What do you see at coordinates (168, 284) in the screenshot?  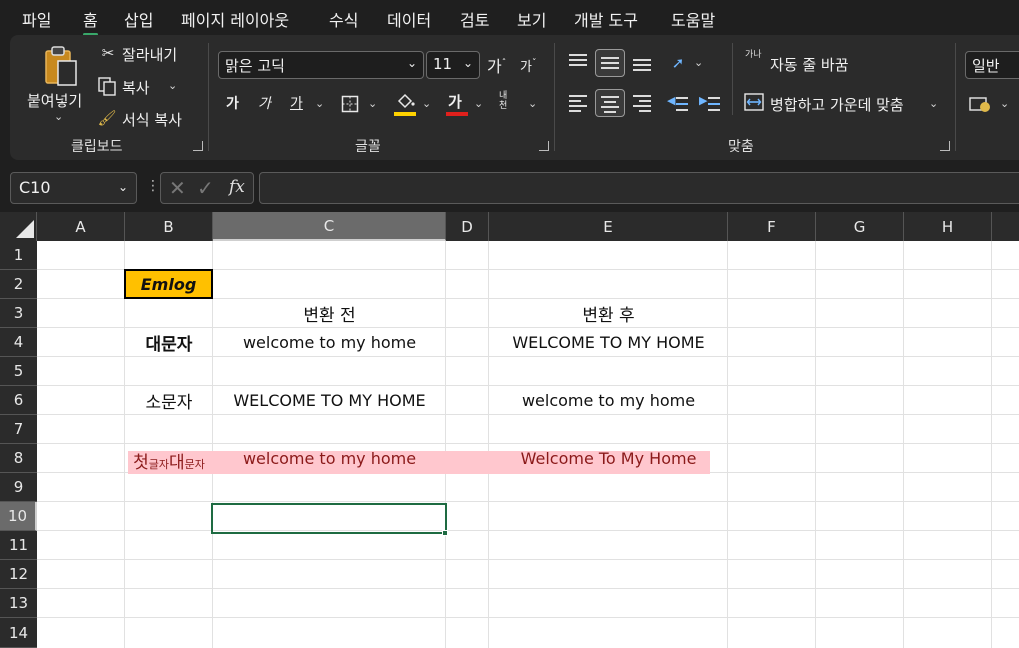 I see `cell-b2: Emlog` at bounding box center [168, 284].